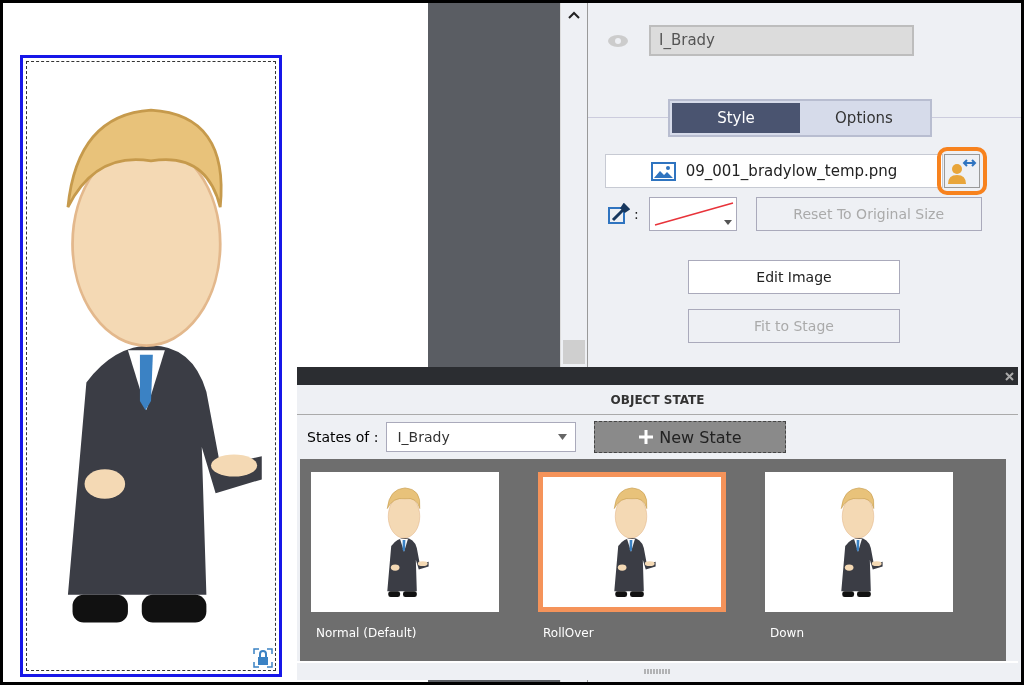 The width and height of the screenshot is (1024, 685). Describe the element at coordinates (646, 437) in the screenshot. I see `plus-icon` at that location.